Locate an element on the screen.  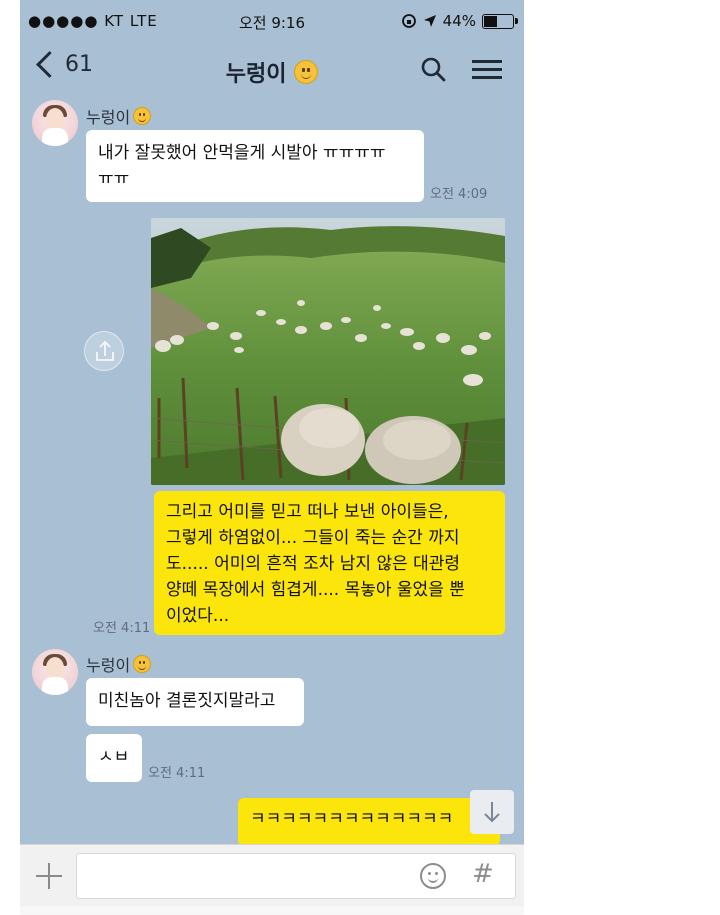
message-bubble-outgoing: ㅋㅋㅋㅋㅋㅋㅋㅋㅋㅋㅋㅋㅋ is located at coordinates (369, 822).